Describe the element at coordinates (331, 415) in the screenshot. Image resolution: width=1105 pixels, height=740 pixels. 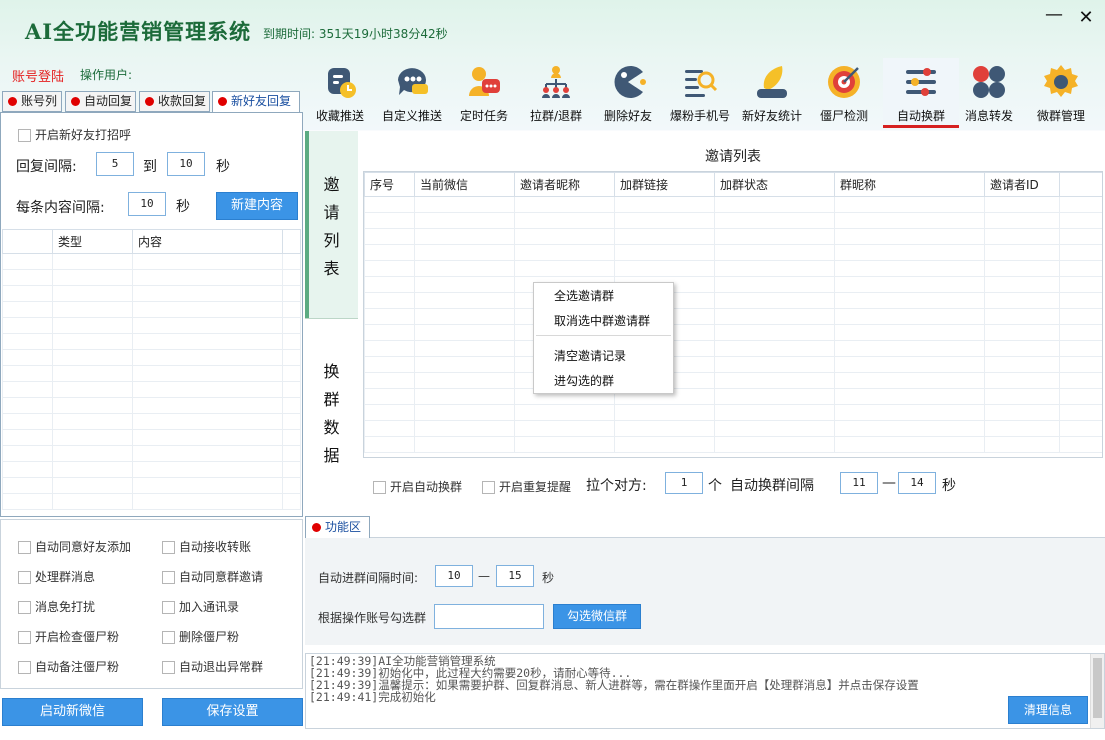
I see `tab-swap-data: 换 群 数 据` at that location.